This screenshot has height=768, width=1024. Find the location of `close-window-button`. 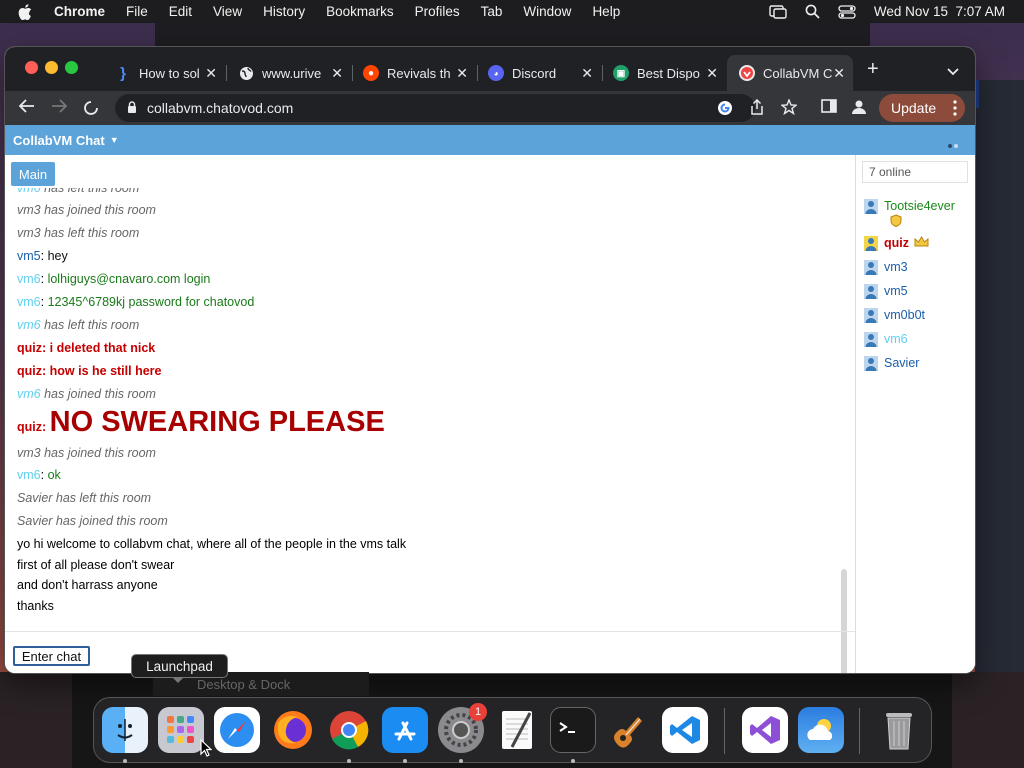

close-window-button is located at coordinates (31, 67).